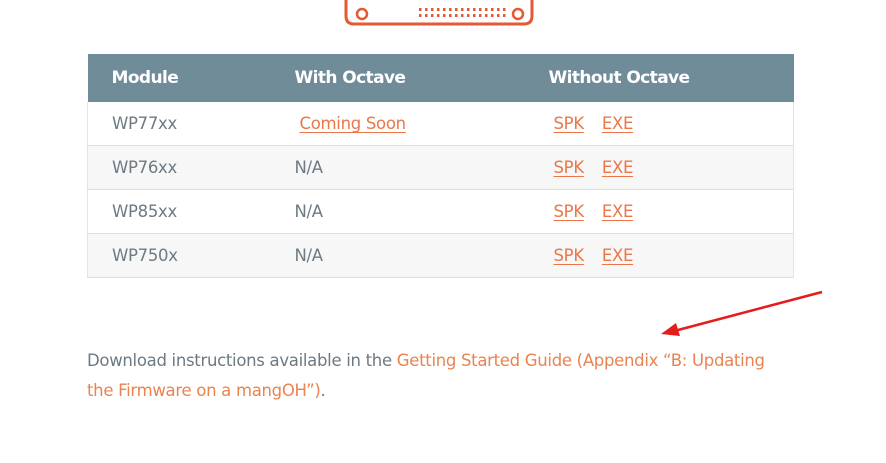 This screenshot has width=886, height=463. I want to click on table-row: WP85xx N/A SPK EXE, so click(440, 211).